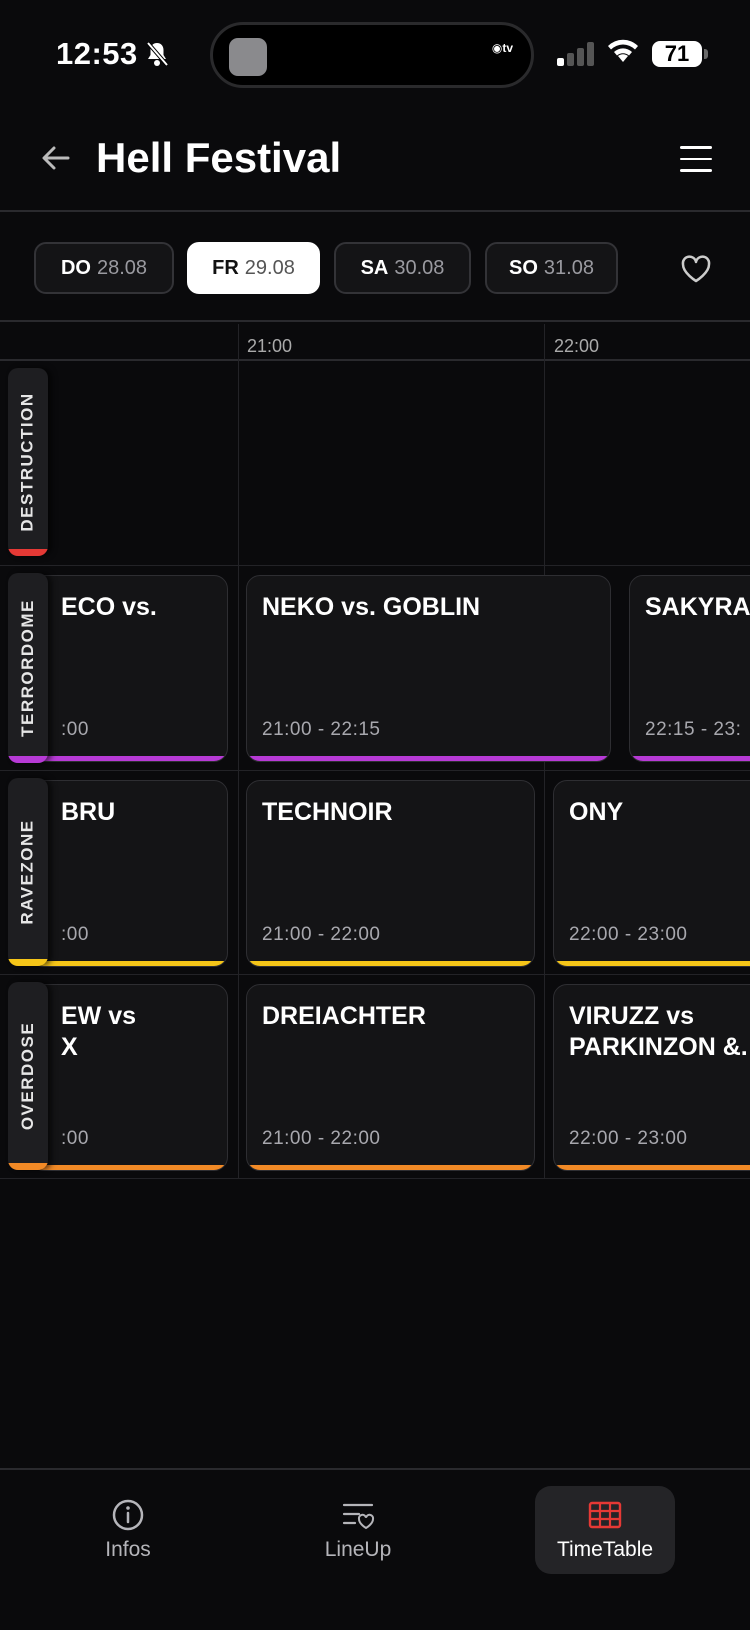 This screenshot has width=750, height=1630. I want to click on stage-label-ravezone: RAVEZONE, so click(28, 872).